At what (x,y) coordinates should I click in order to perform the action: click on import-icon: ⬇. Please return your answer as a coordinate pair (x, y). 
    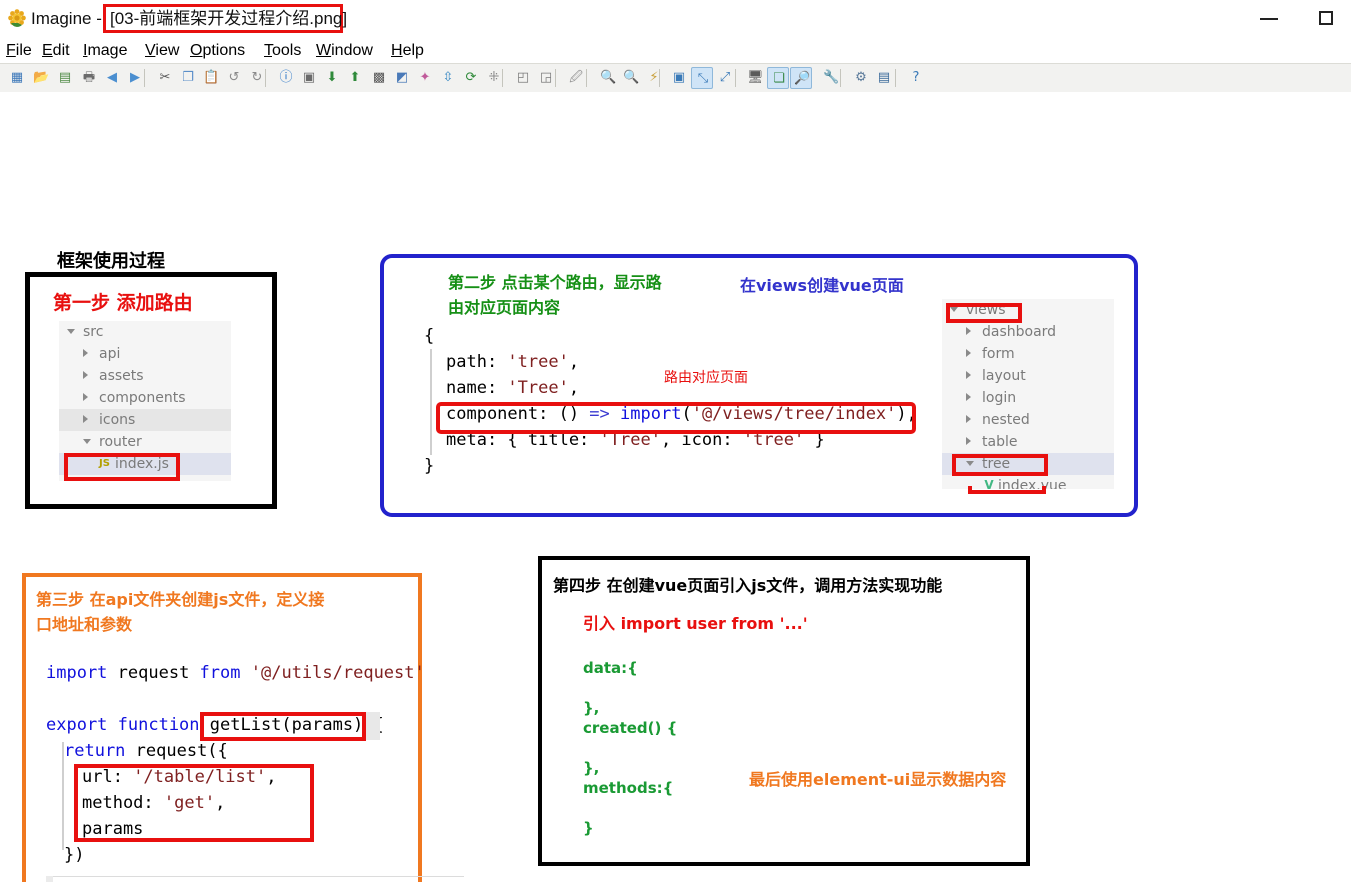
    Looking at the image, I should click on (332, 78).